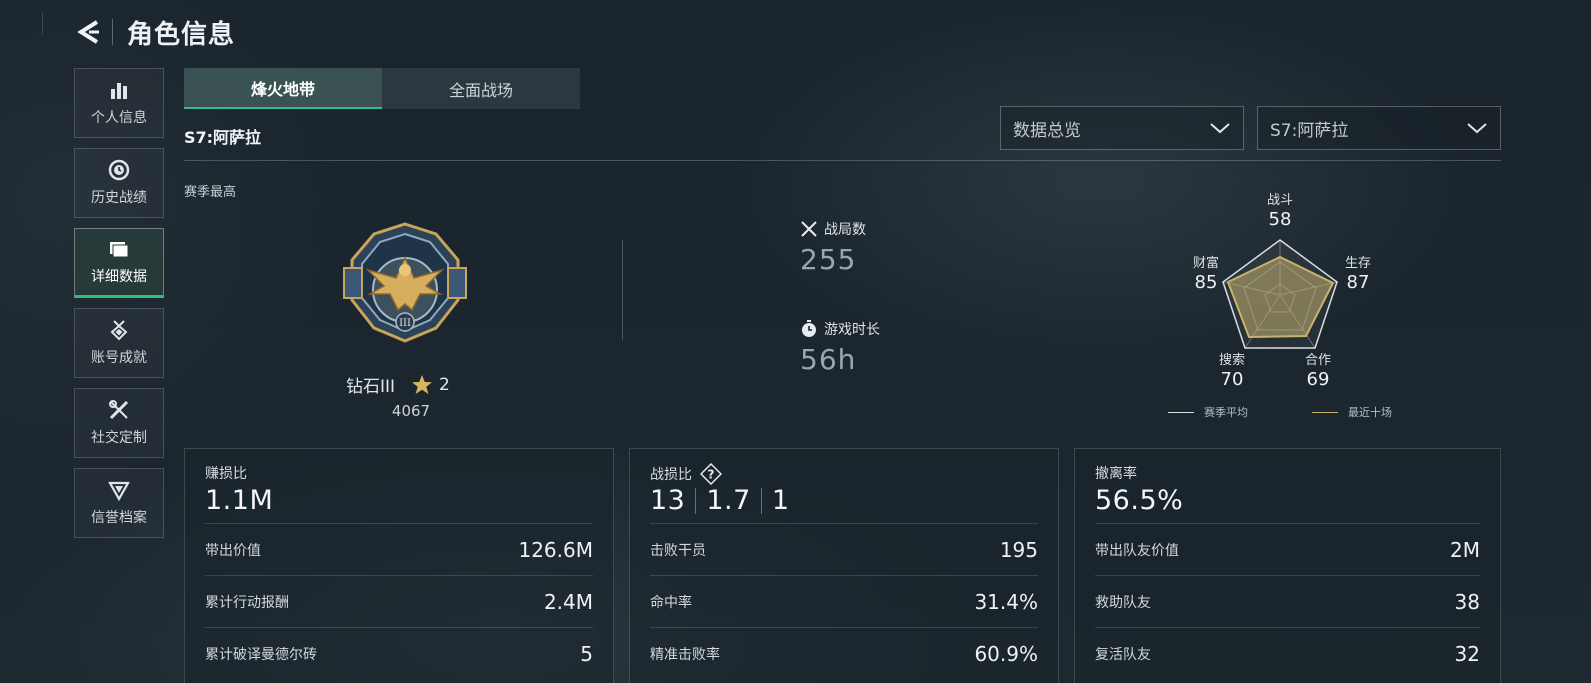  Describe the element at coordinates (399, 601) in the screenshot. I see `stat-row: 累计行动报酬 2.4M` at that location.